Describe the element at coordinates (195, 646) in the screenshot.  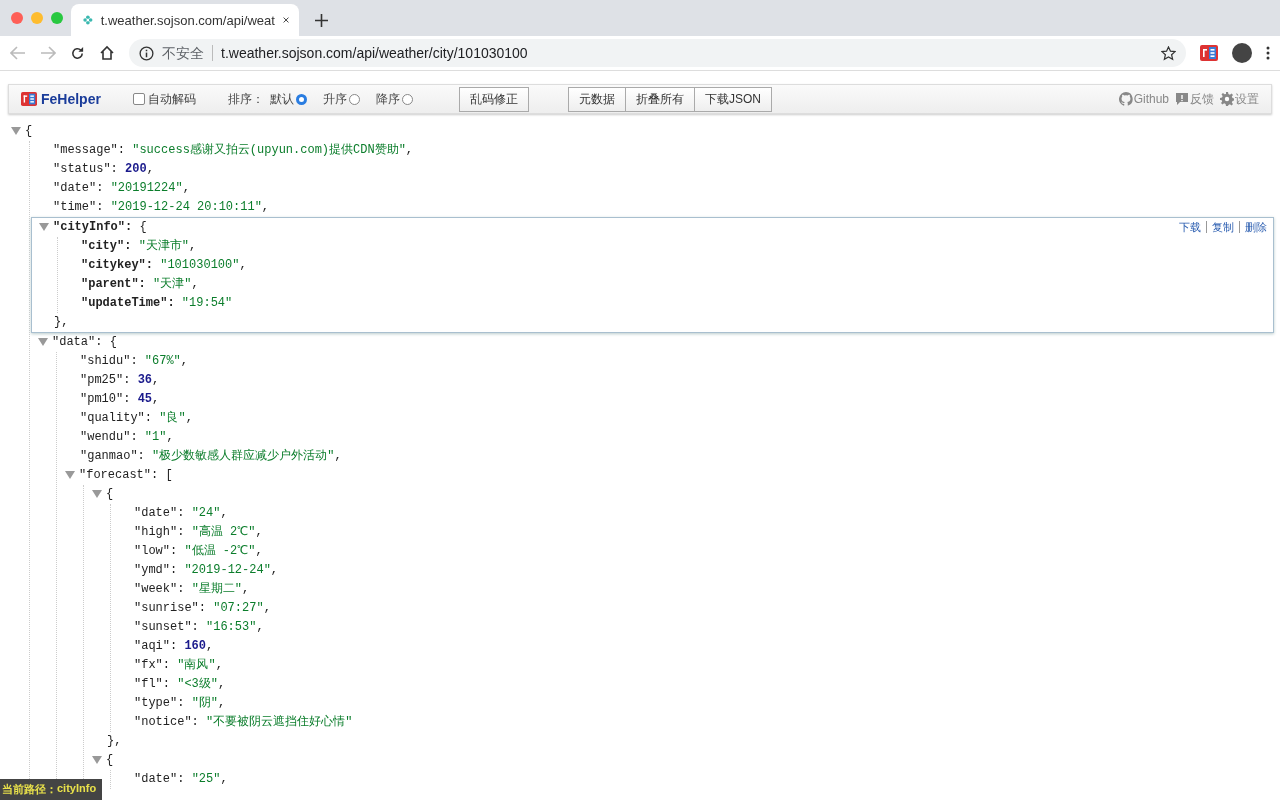
I see `json-value: 160` at that location.